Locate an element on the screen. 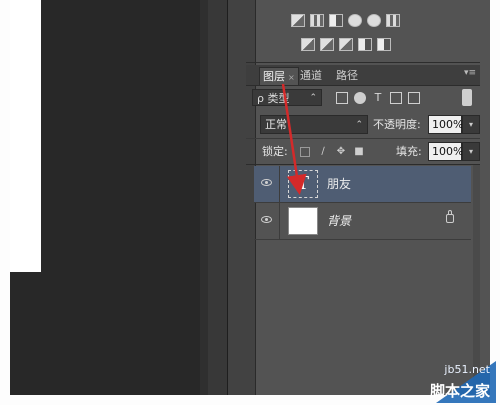 The height and width of the screenshot is (405, 500). filter-type-select: ρ 类型 ⌃ is located at coordinates (287, 97).